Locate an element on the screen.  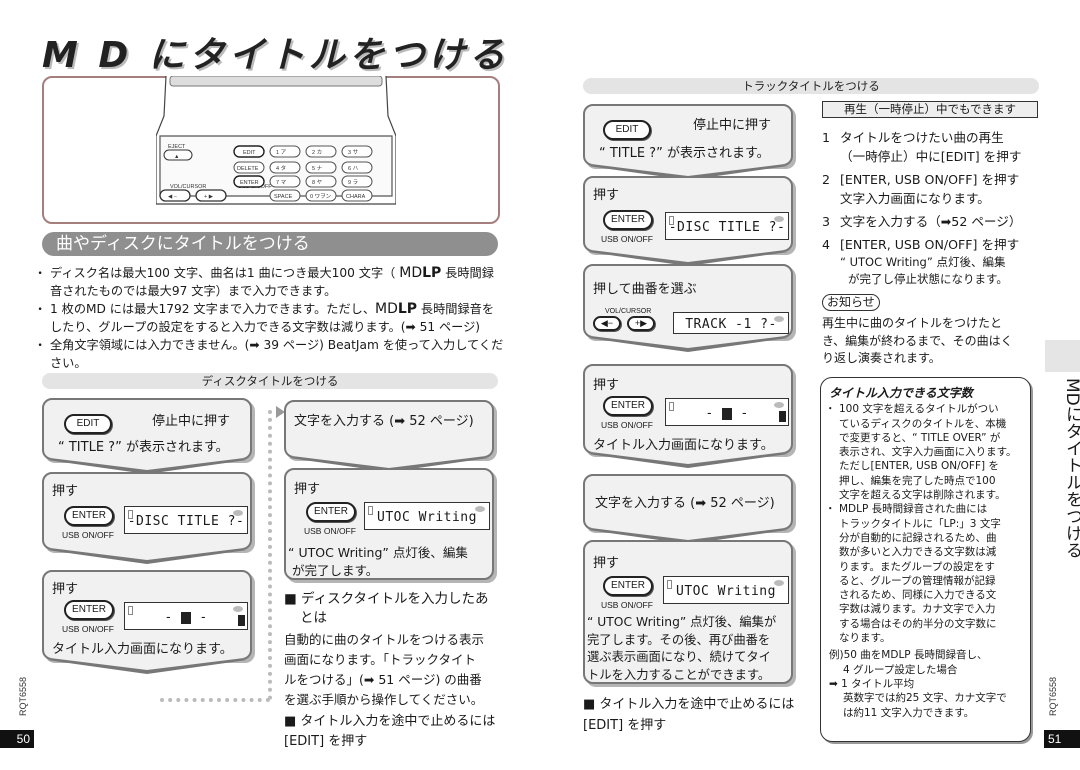
svg-text: EJECT is located at coordinates (177, 147).